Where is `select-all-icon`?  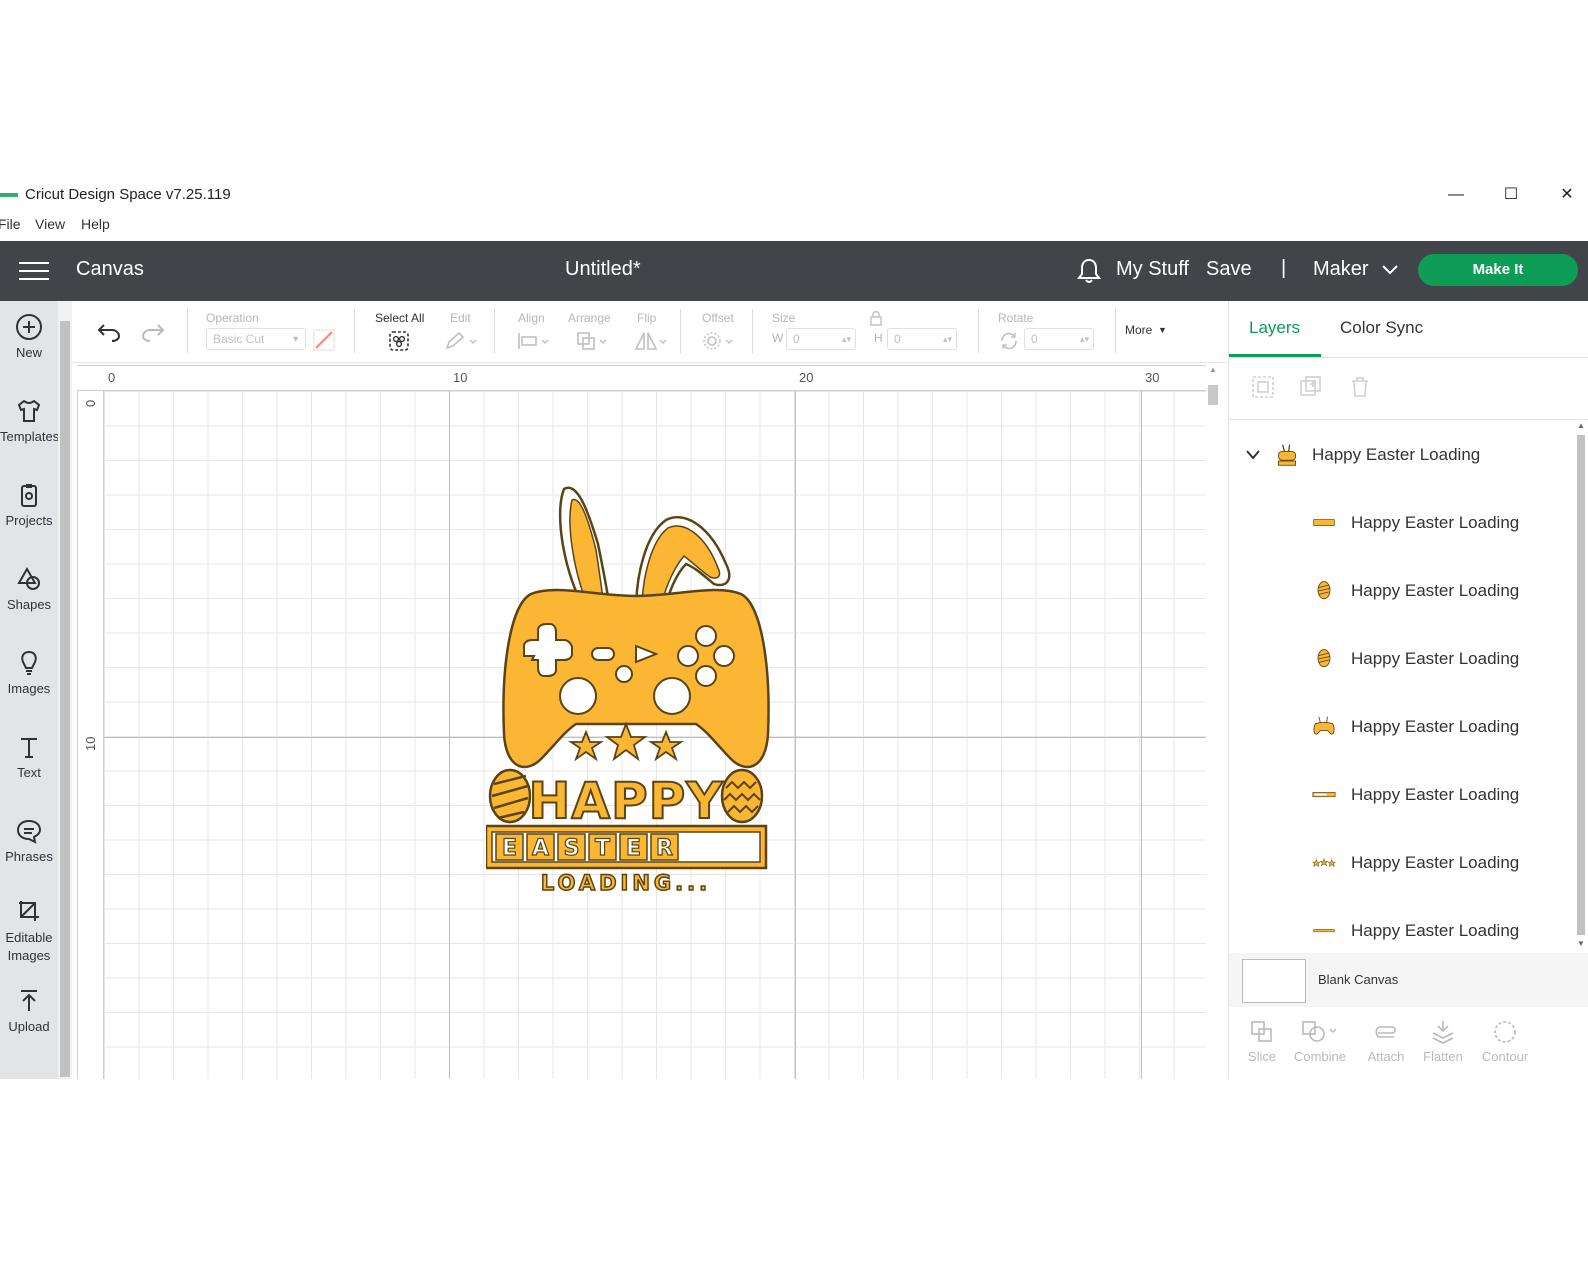 select-all-icon is located at coordinates (399, 341).